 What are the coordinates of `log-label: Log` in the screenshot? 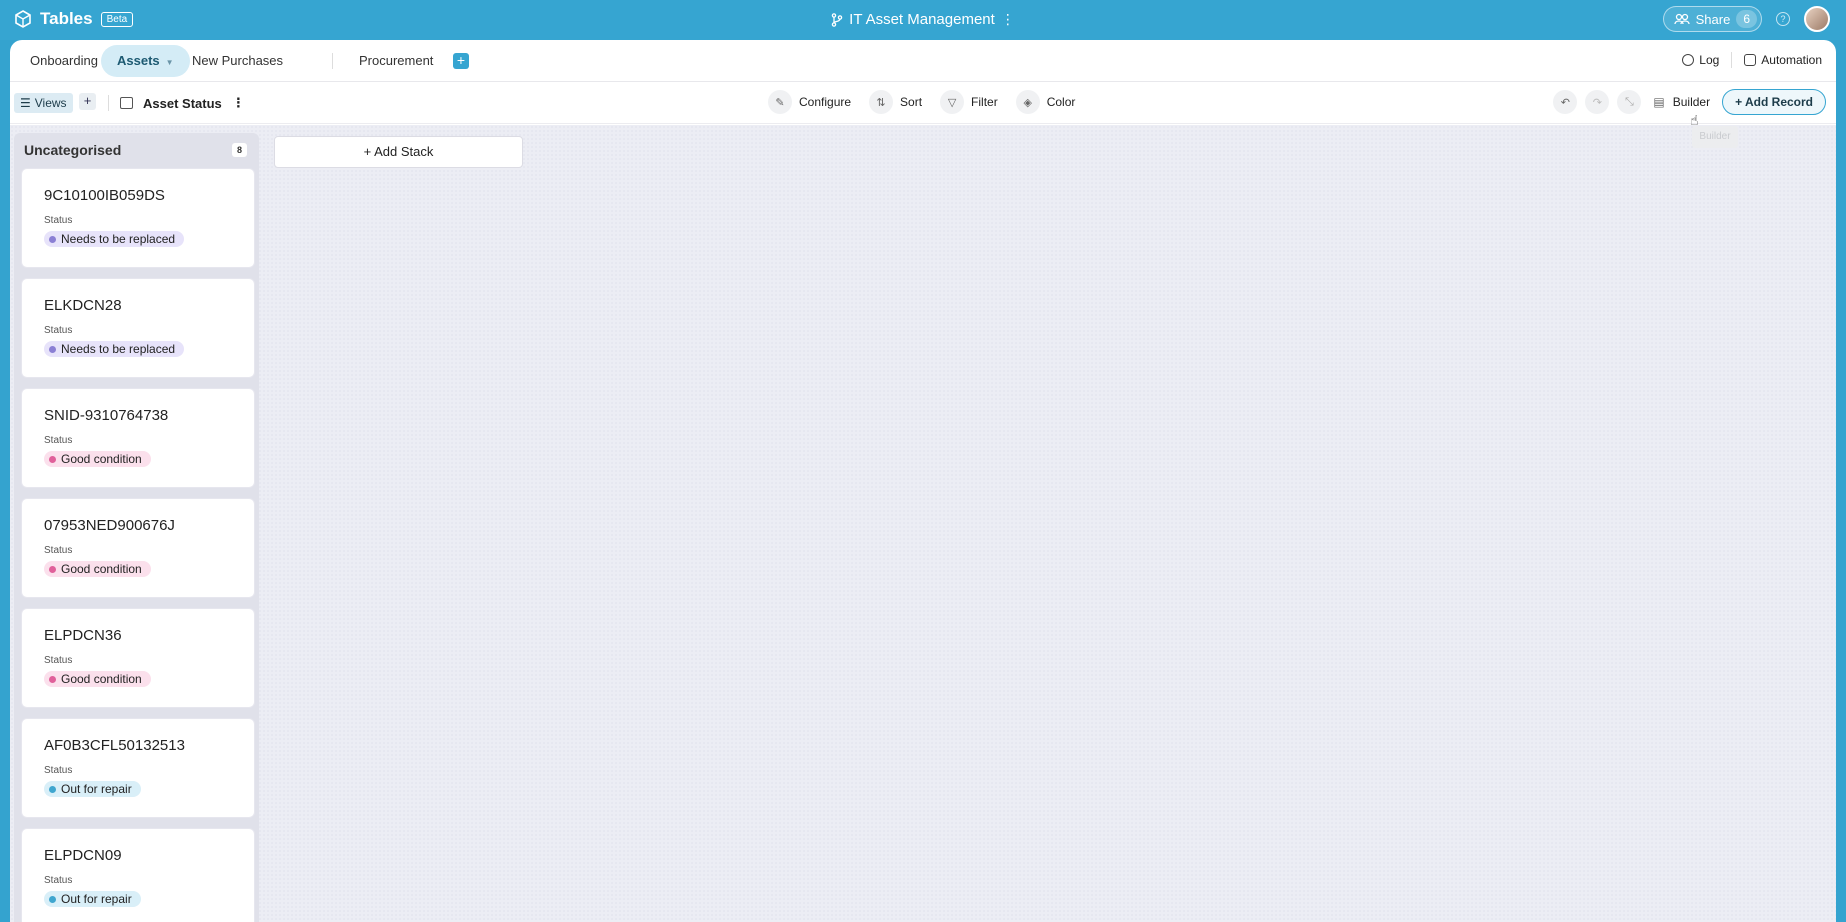 It's located at (1709, 60).